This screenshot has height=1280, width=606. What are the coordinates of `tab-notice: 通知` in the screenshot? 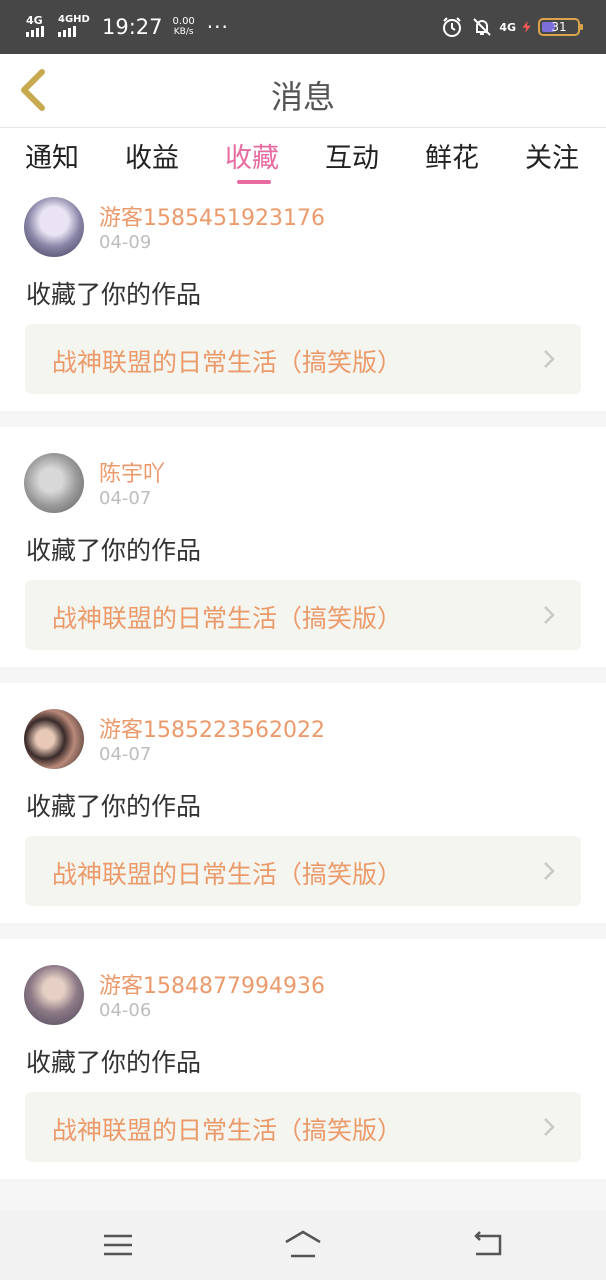 It's located at (52, 155).